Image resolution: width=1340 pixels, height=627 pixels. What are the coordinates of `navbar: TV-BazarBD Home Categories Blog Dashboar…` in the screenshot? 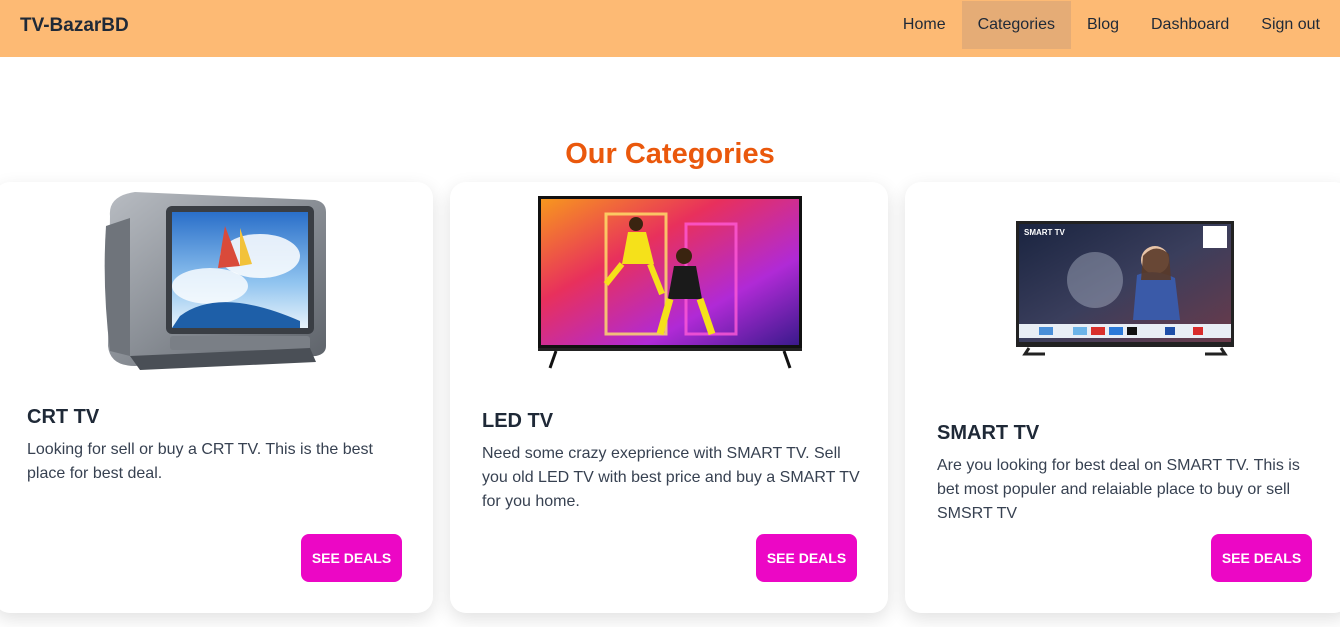 It's located at (670, 28).